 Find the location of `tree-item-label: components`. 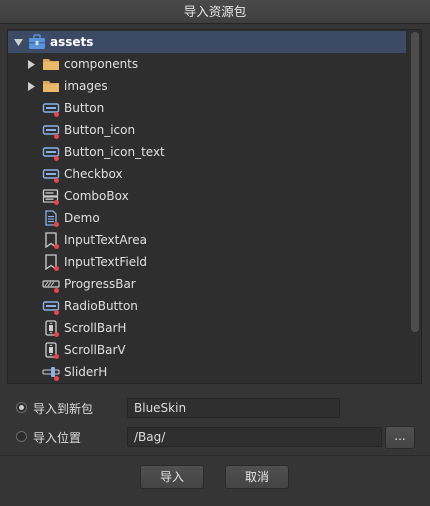

tree-item-label: components is located at coordinates (101, 64).